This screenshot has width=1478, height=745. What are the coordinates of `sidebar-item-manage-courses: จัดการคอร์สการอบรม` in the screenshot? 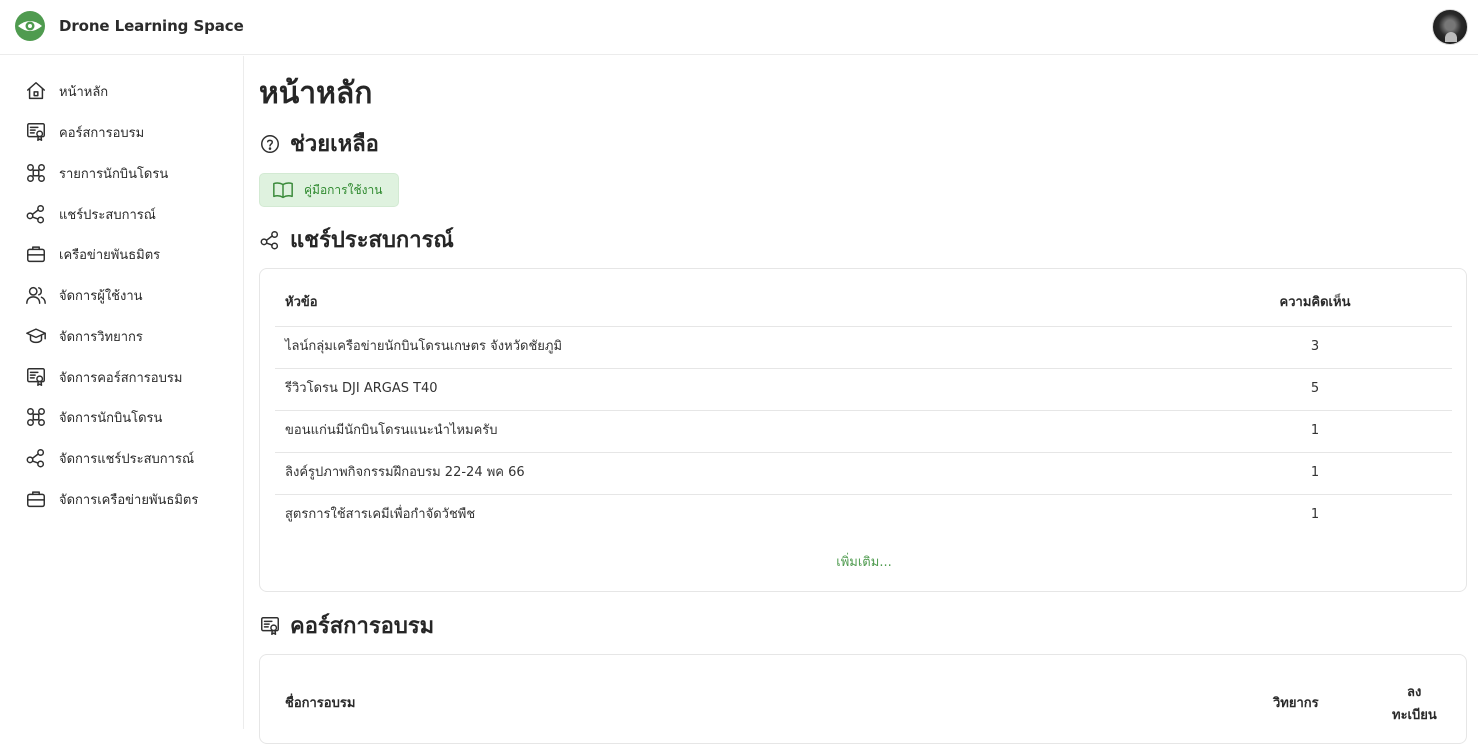 It's located at (103, 377).